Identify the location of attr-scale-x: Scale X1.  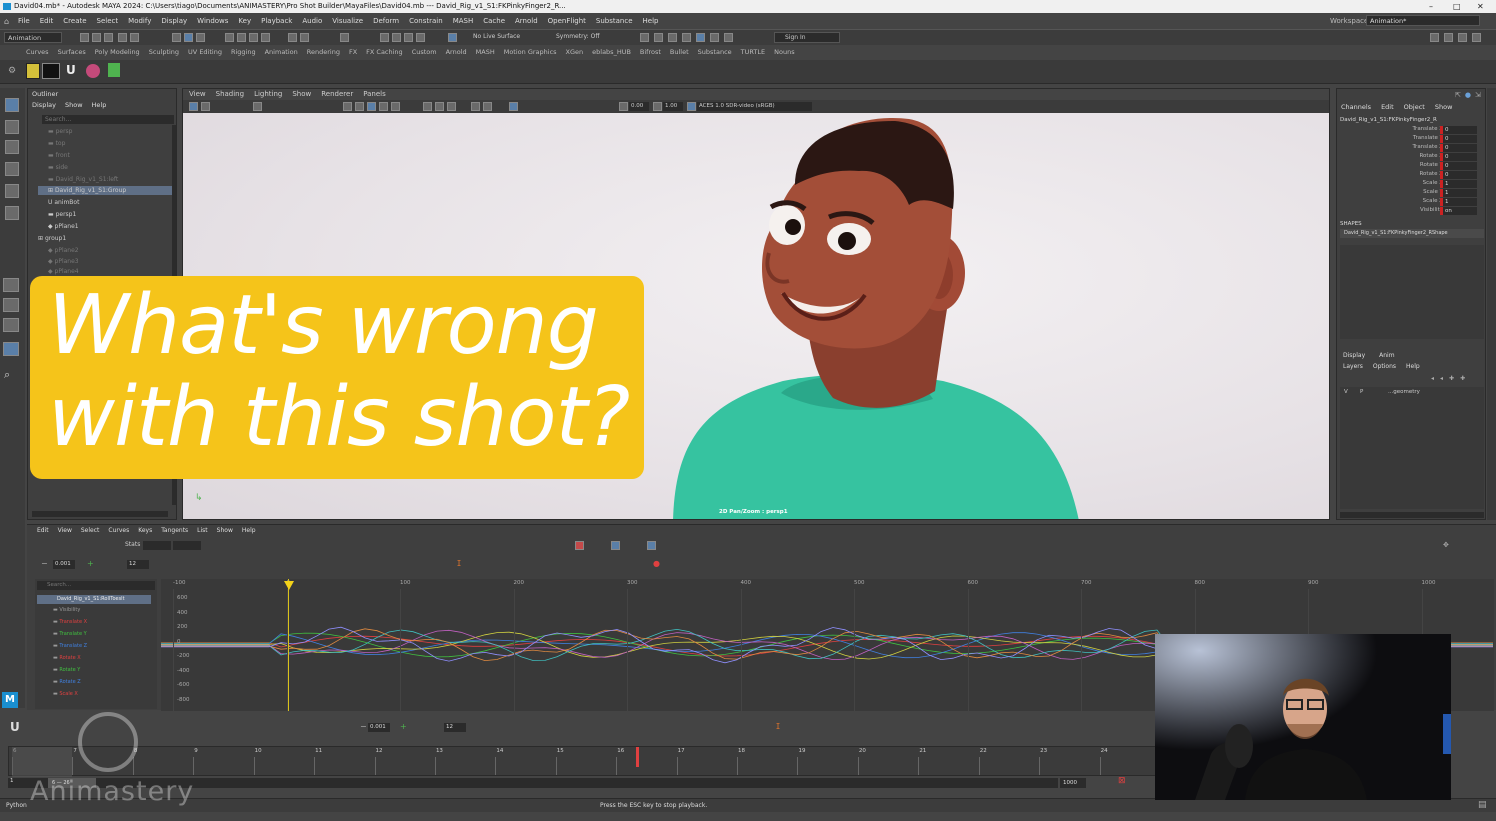
(1412, 184).